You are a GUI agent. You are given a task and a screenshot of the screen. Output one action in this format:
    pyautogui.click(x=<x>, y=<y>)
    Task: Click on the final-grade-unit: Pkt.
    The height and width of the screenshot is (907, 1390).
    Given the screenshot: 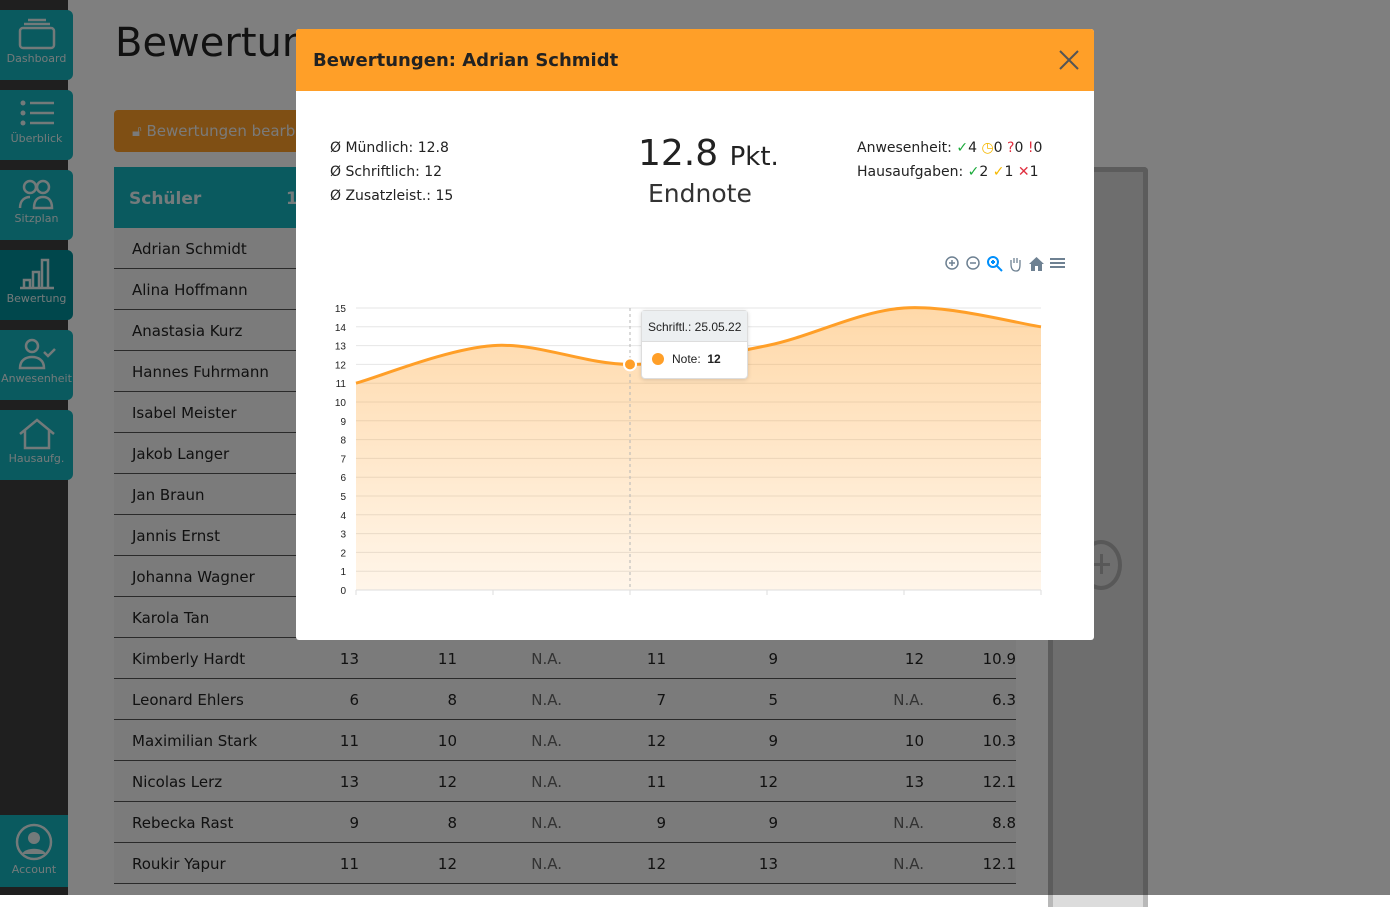 What is the action you would take?
    pyautogui.click(x=754, y=157)
    